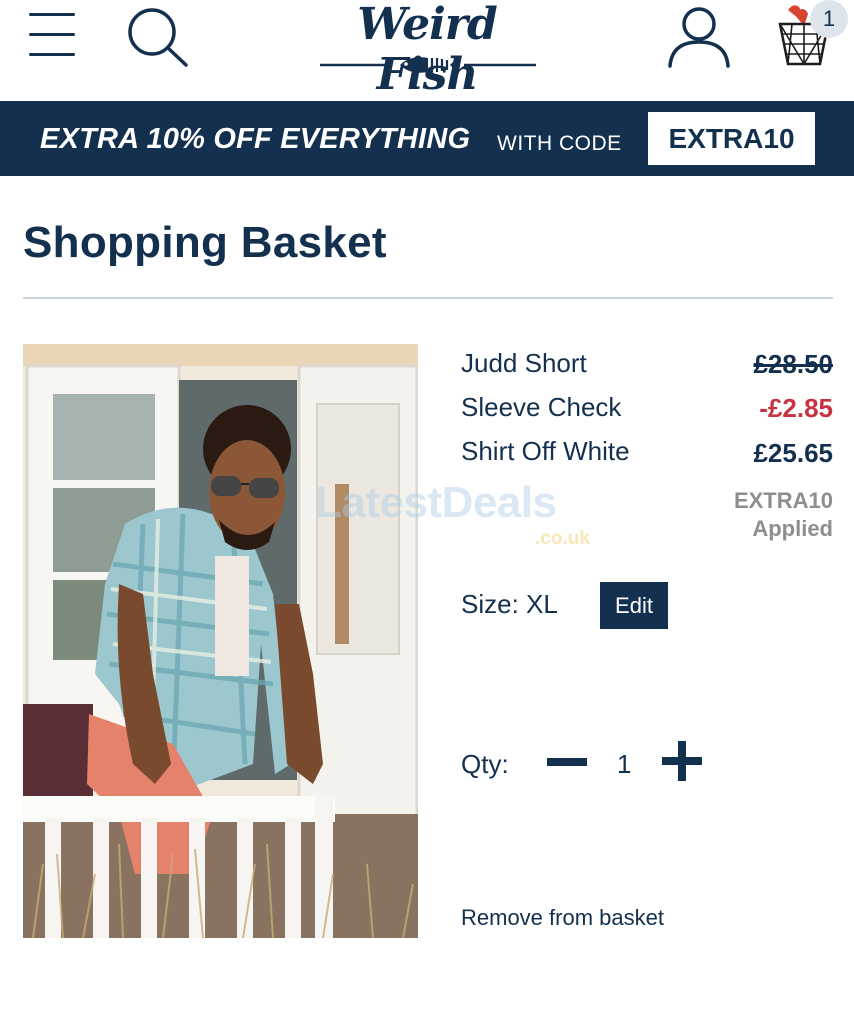 Image resolution: width=854 pixels, height=1024 pixels. Describe the element at coordinates (783, 515) in the screenshot. I see `promo-code-applied: EXTRA10 Applied` at that location.